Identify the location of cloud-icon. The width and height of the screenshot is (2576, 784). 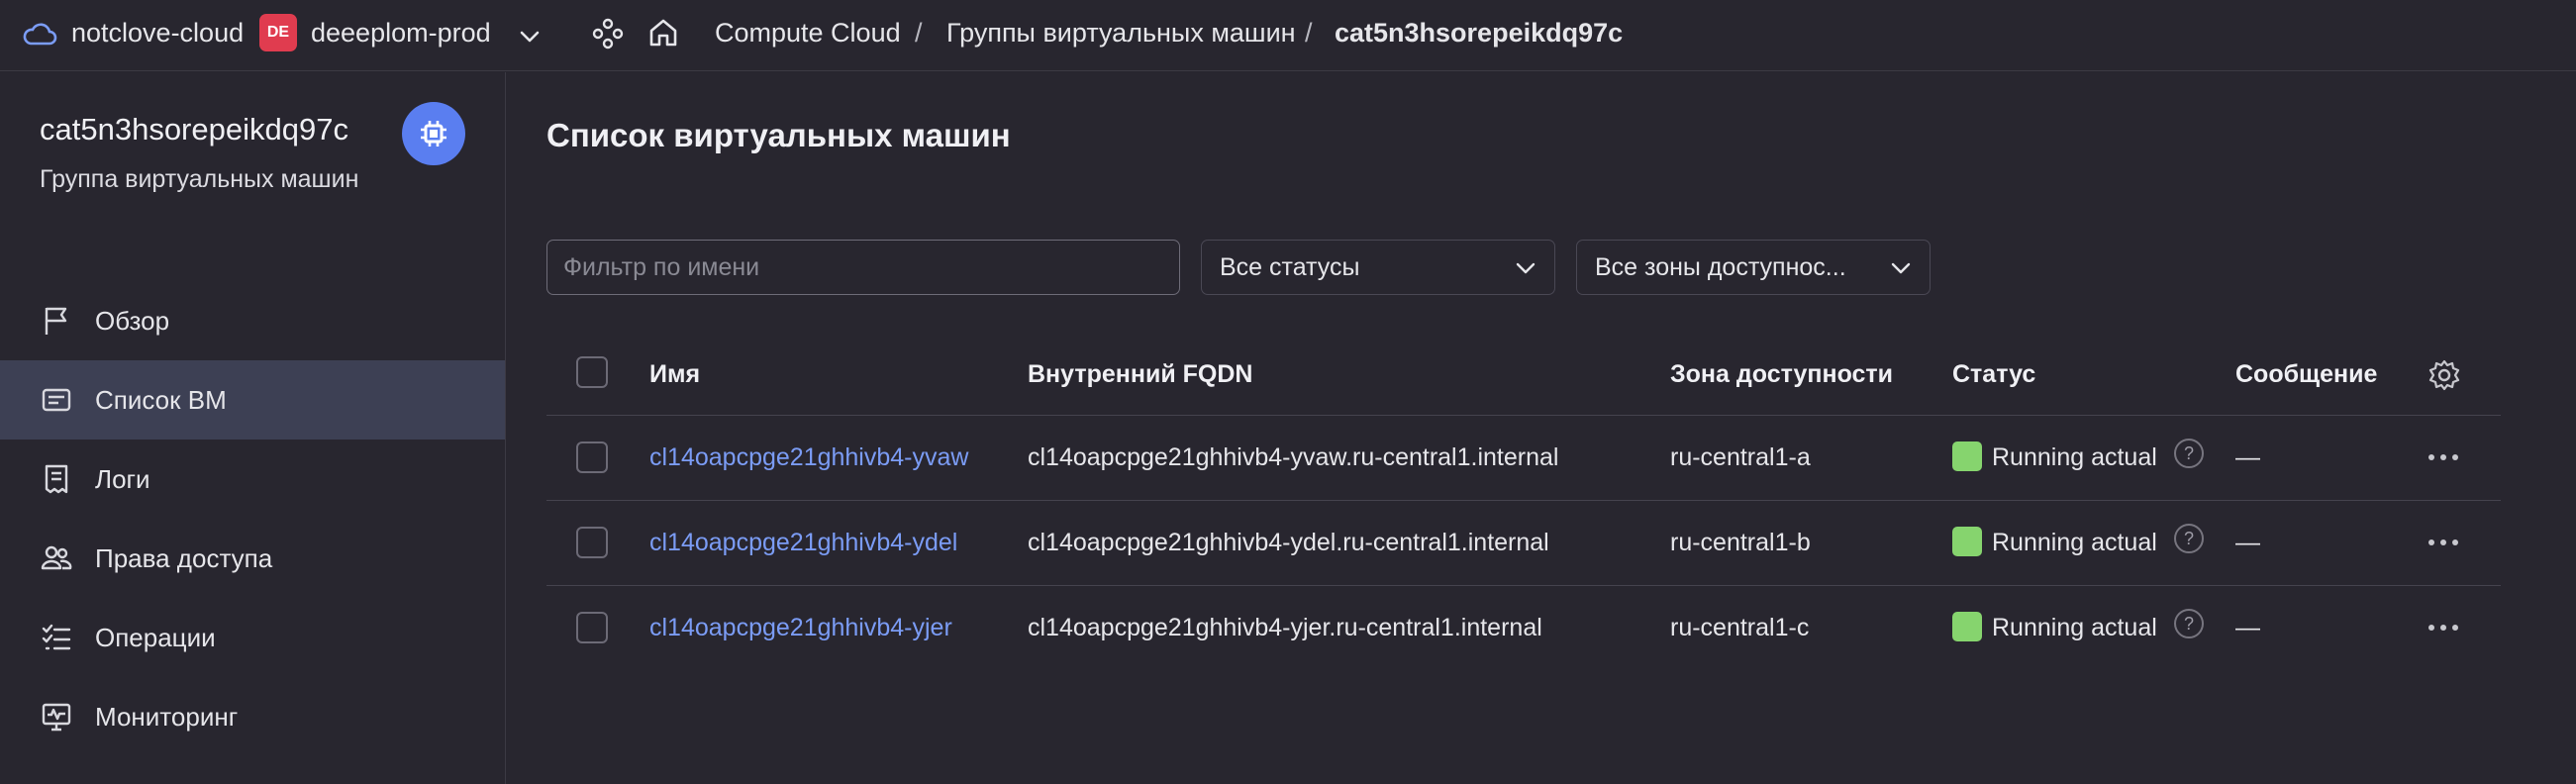
(40, 34).